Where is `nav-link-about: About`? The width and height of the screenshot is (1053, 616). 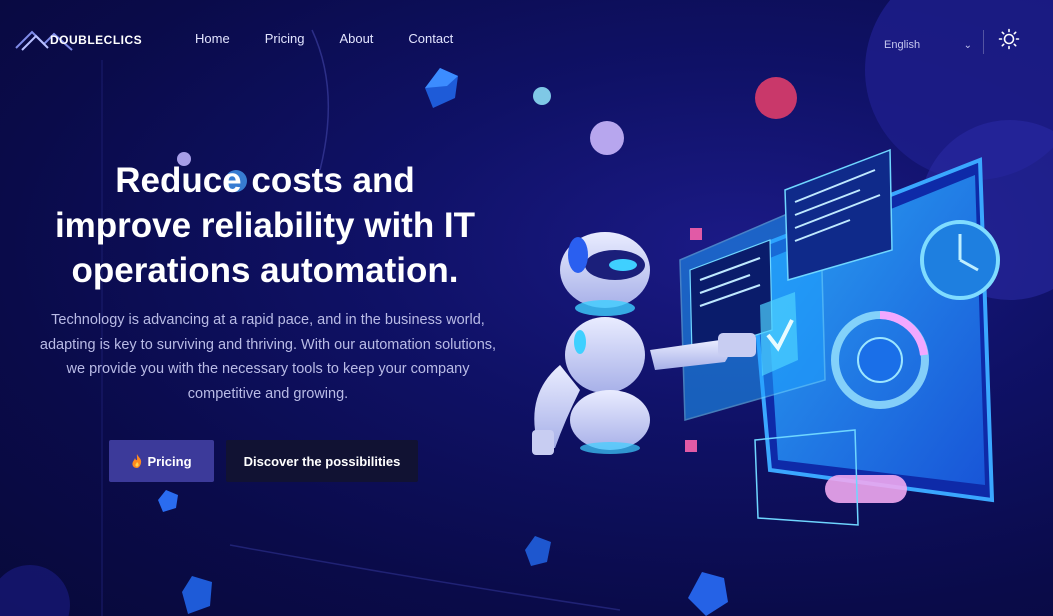 nav-link-about: About is located at coordinates (356, 38).